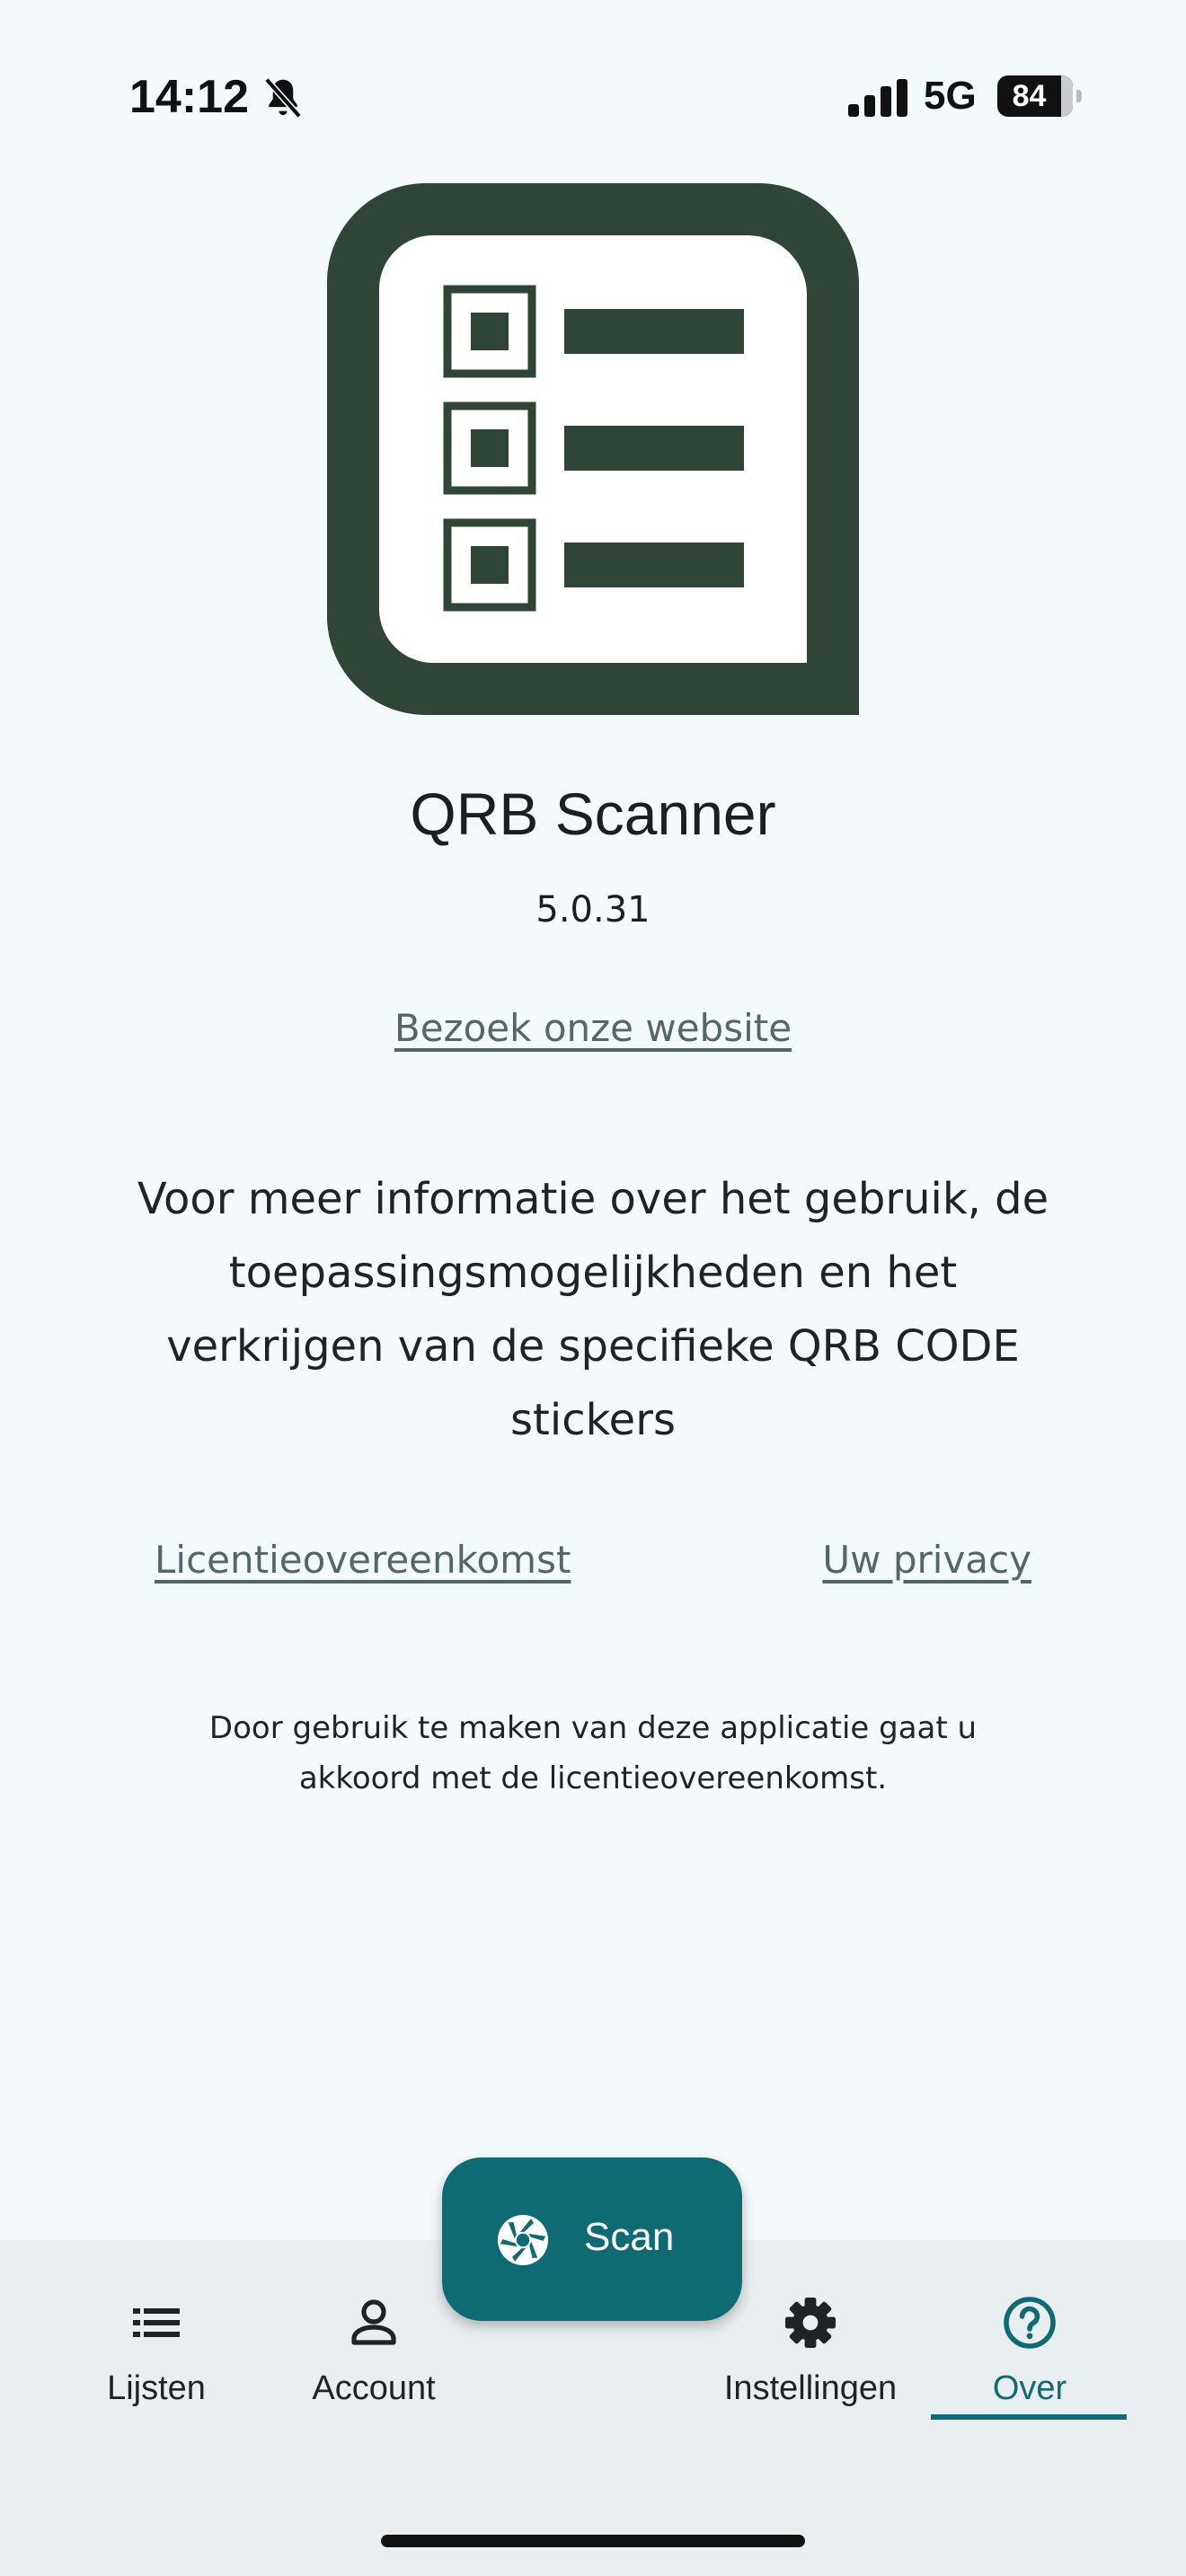 This screenshot has height=2576, width=1186. Describe the element at coordinates (1029, 2388) in the screenshot. I see `nav-label-over: Over` at that location.